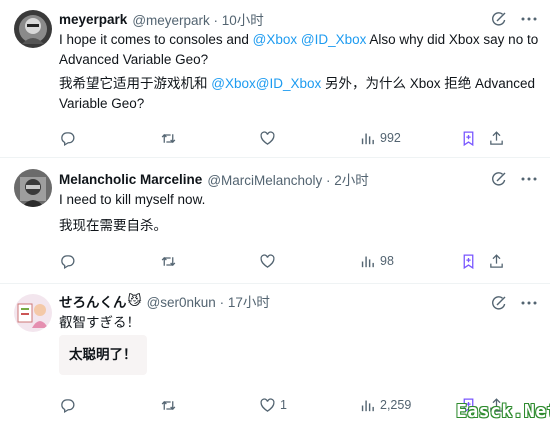 The image size is (550, 429). I want to click on tweet-translation: 我现在需要自杀。, so click(113, 225).